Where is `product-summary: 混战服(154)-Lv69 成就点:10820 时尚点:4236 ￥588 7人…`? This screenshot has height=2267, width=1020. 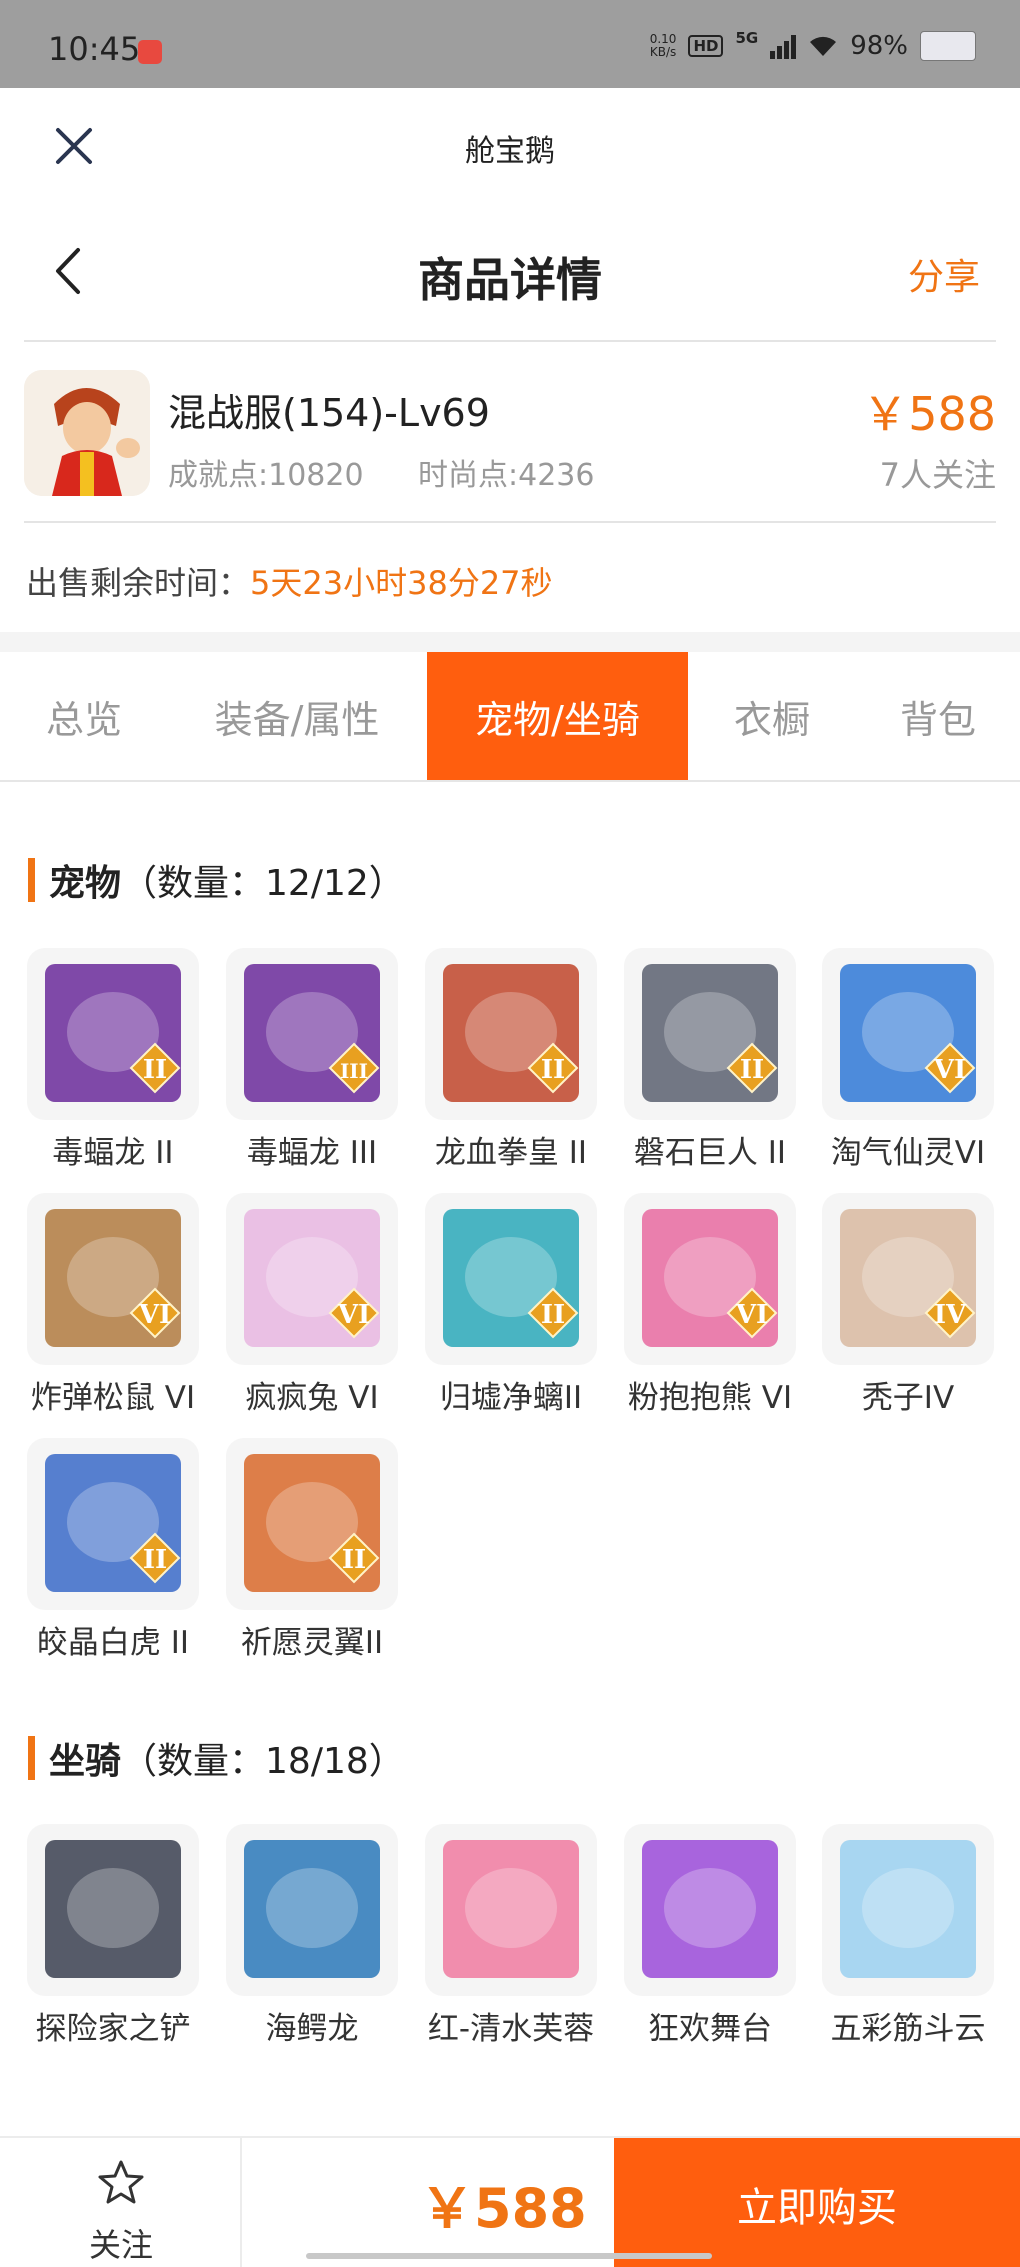 product-summary: 混战服(154)-Lv69 成就点:10820 时尚点:4236 ￥588 7人… is located at coordinates (510, 432).